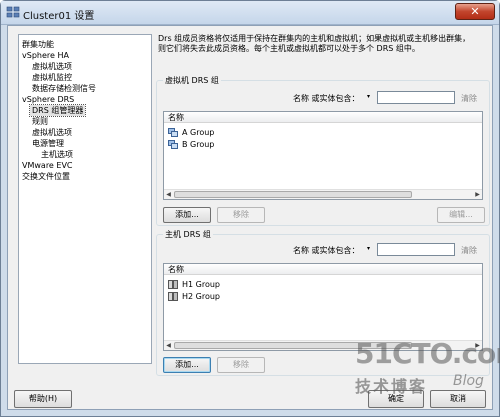 The width and height of the screenshot is (500, 417). Describe the element at coordinates (241, 215) in the screenshot. I see `vm-group-remove-button: 移除` at that location.